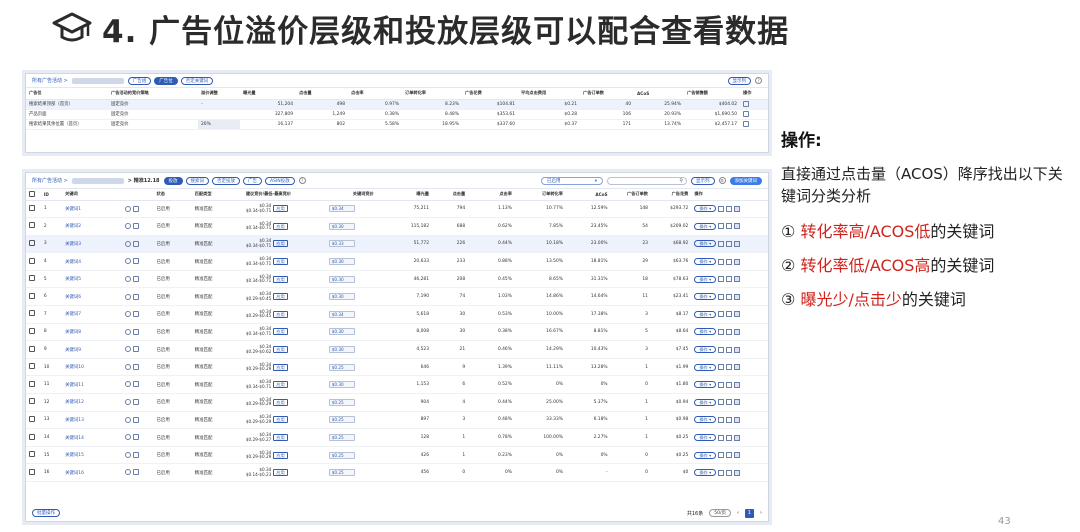 The width and height of the screenshot is (1080, 532). I want to click on keyword-name: 关键词16, so click(92, 472).